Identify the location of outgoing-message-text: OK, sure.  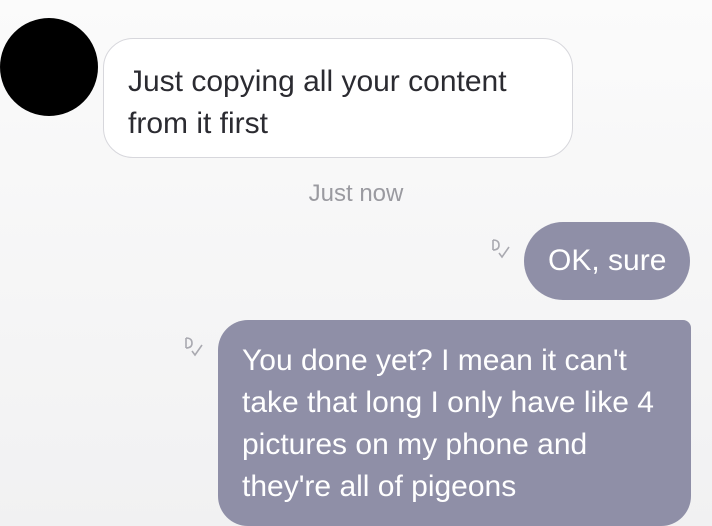
(607, 260).